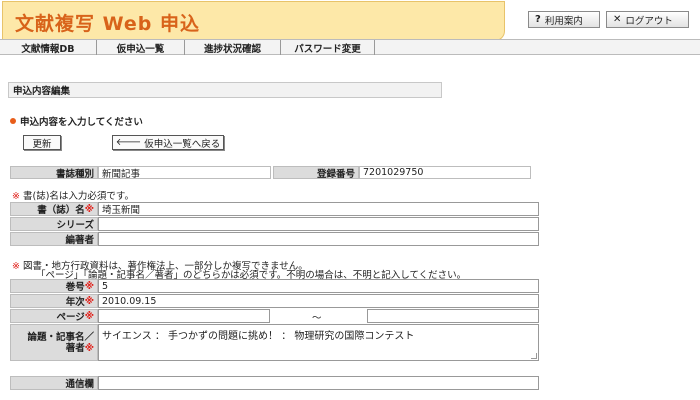  Describe the element at coordinates (54, 209) in the screenshot. I see `title-label: 書（誌）名 ※` at that location.